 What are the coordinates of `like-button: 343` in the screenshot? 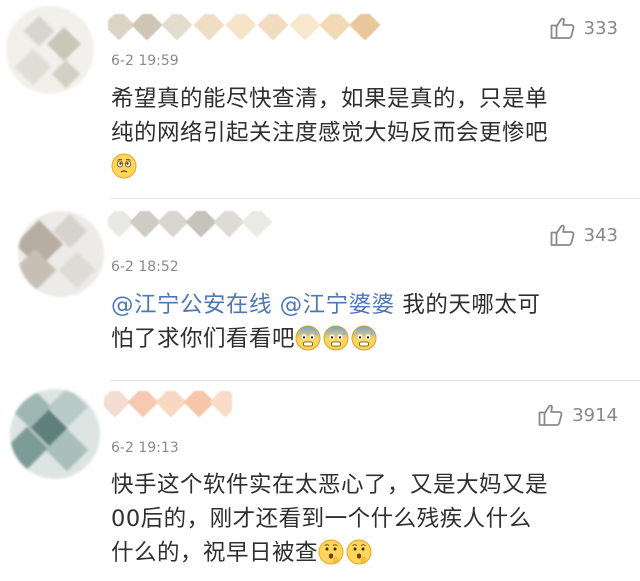 It's located at (584, 235).